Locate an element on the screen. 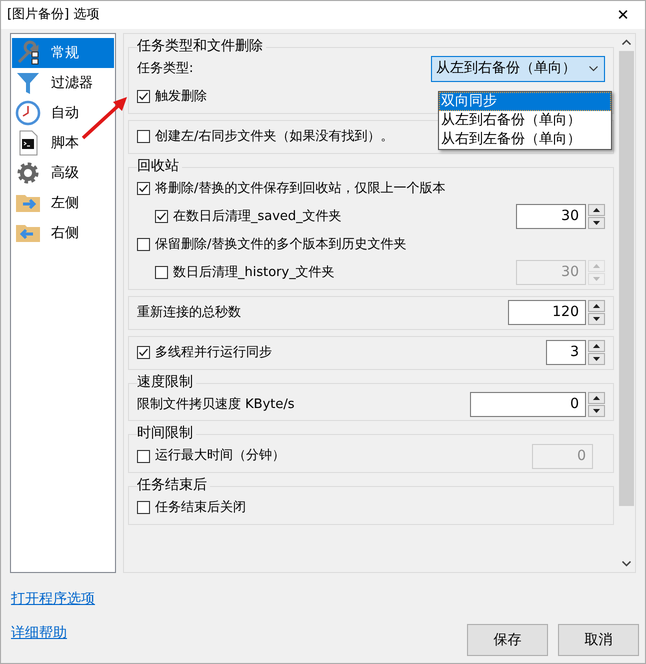 This screenshot has height=664, width=646. group-title: 回收站 is located at coordinates (159, 166).